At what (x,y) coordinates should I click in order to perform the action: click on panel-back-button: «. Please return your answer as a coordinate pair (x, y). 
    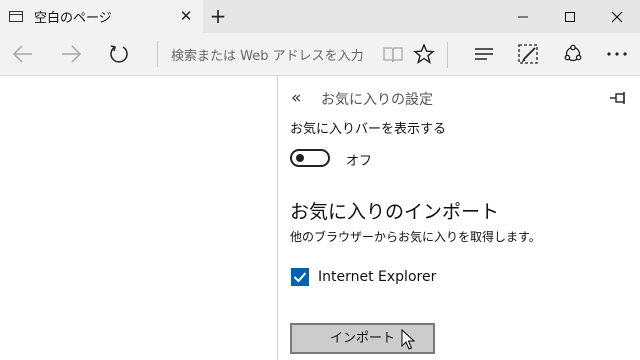
    Looking at the image, I should click on (296, 98).